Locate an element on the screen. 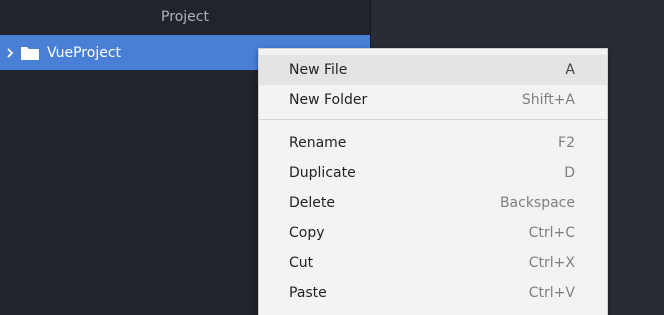 Image resolution: width=664 pixels, height=315 pixels. menu-item-paste: Paste Ctrl+V is located at coordinates (433, 293).